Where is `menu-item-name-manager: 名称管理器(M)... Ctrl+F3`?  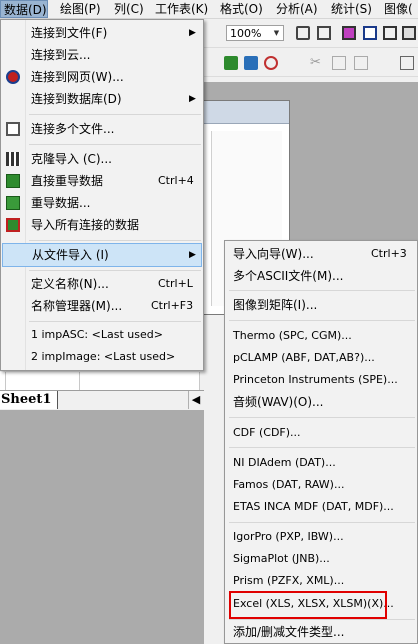
menu-item-name-manager: 名称管理器(M)... Ctrl+F3 is located at coordinates (102, 306).